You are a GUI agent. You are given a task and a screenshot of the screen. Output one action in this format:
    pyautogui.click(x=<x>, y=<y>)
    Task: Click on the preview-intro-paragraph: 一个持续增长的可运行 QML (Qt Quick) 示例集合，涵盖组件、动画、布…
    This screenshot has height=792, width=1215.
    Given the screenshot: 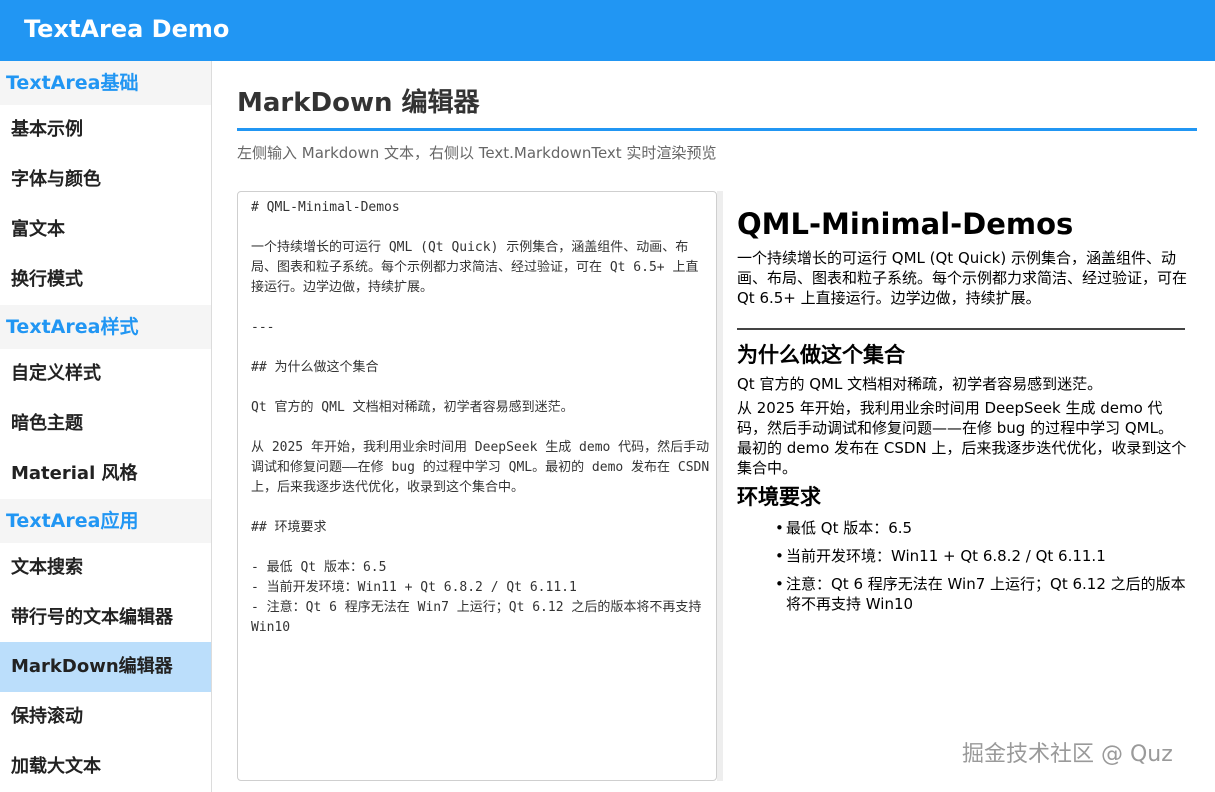 What is the action you would take?
    pyautogui.click(x=962, y=278)
    